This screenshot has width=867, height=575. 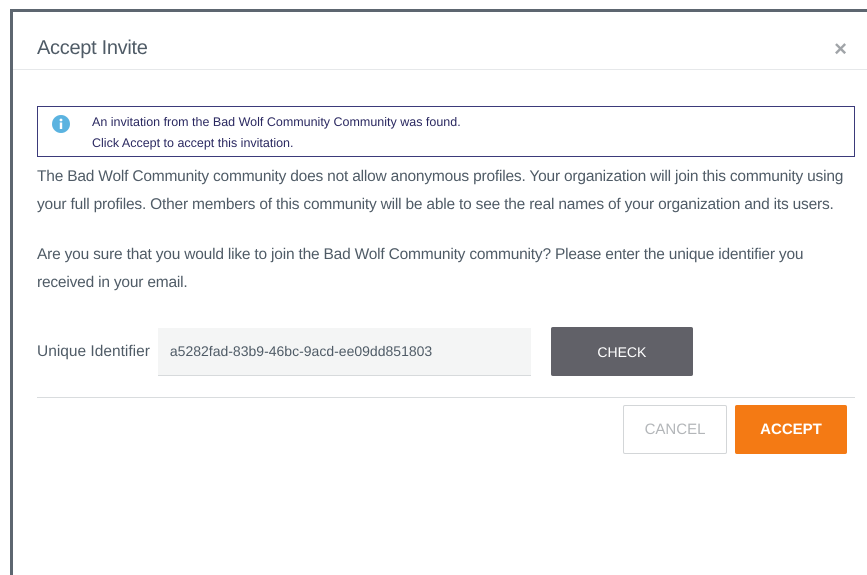 What do you see at coordinates (93, 351) in the screenshot?
I see `field-label: Unique Identifier` at bounding box center [93, 351].